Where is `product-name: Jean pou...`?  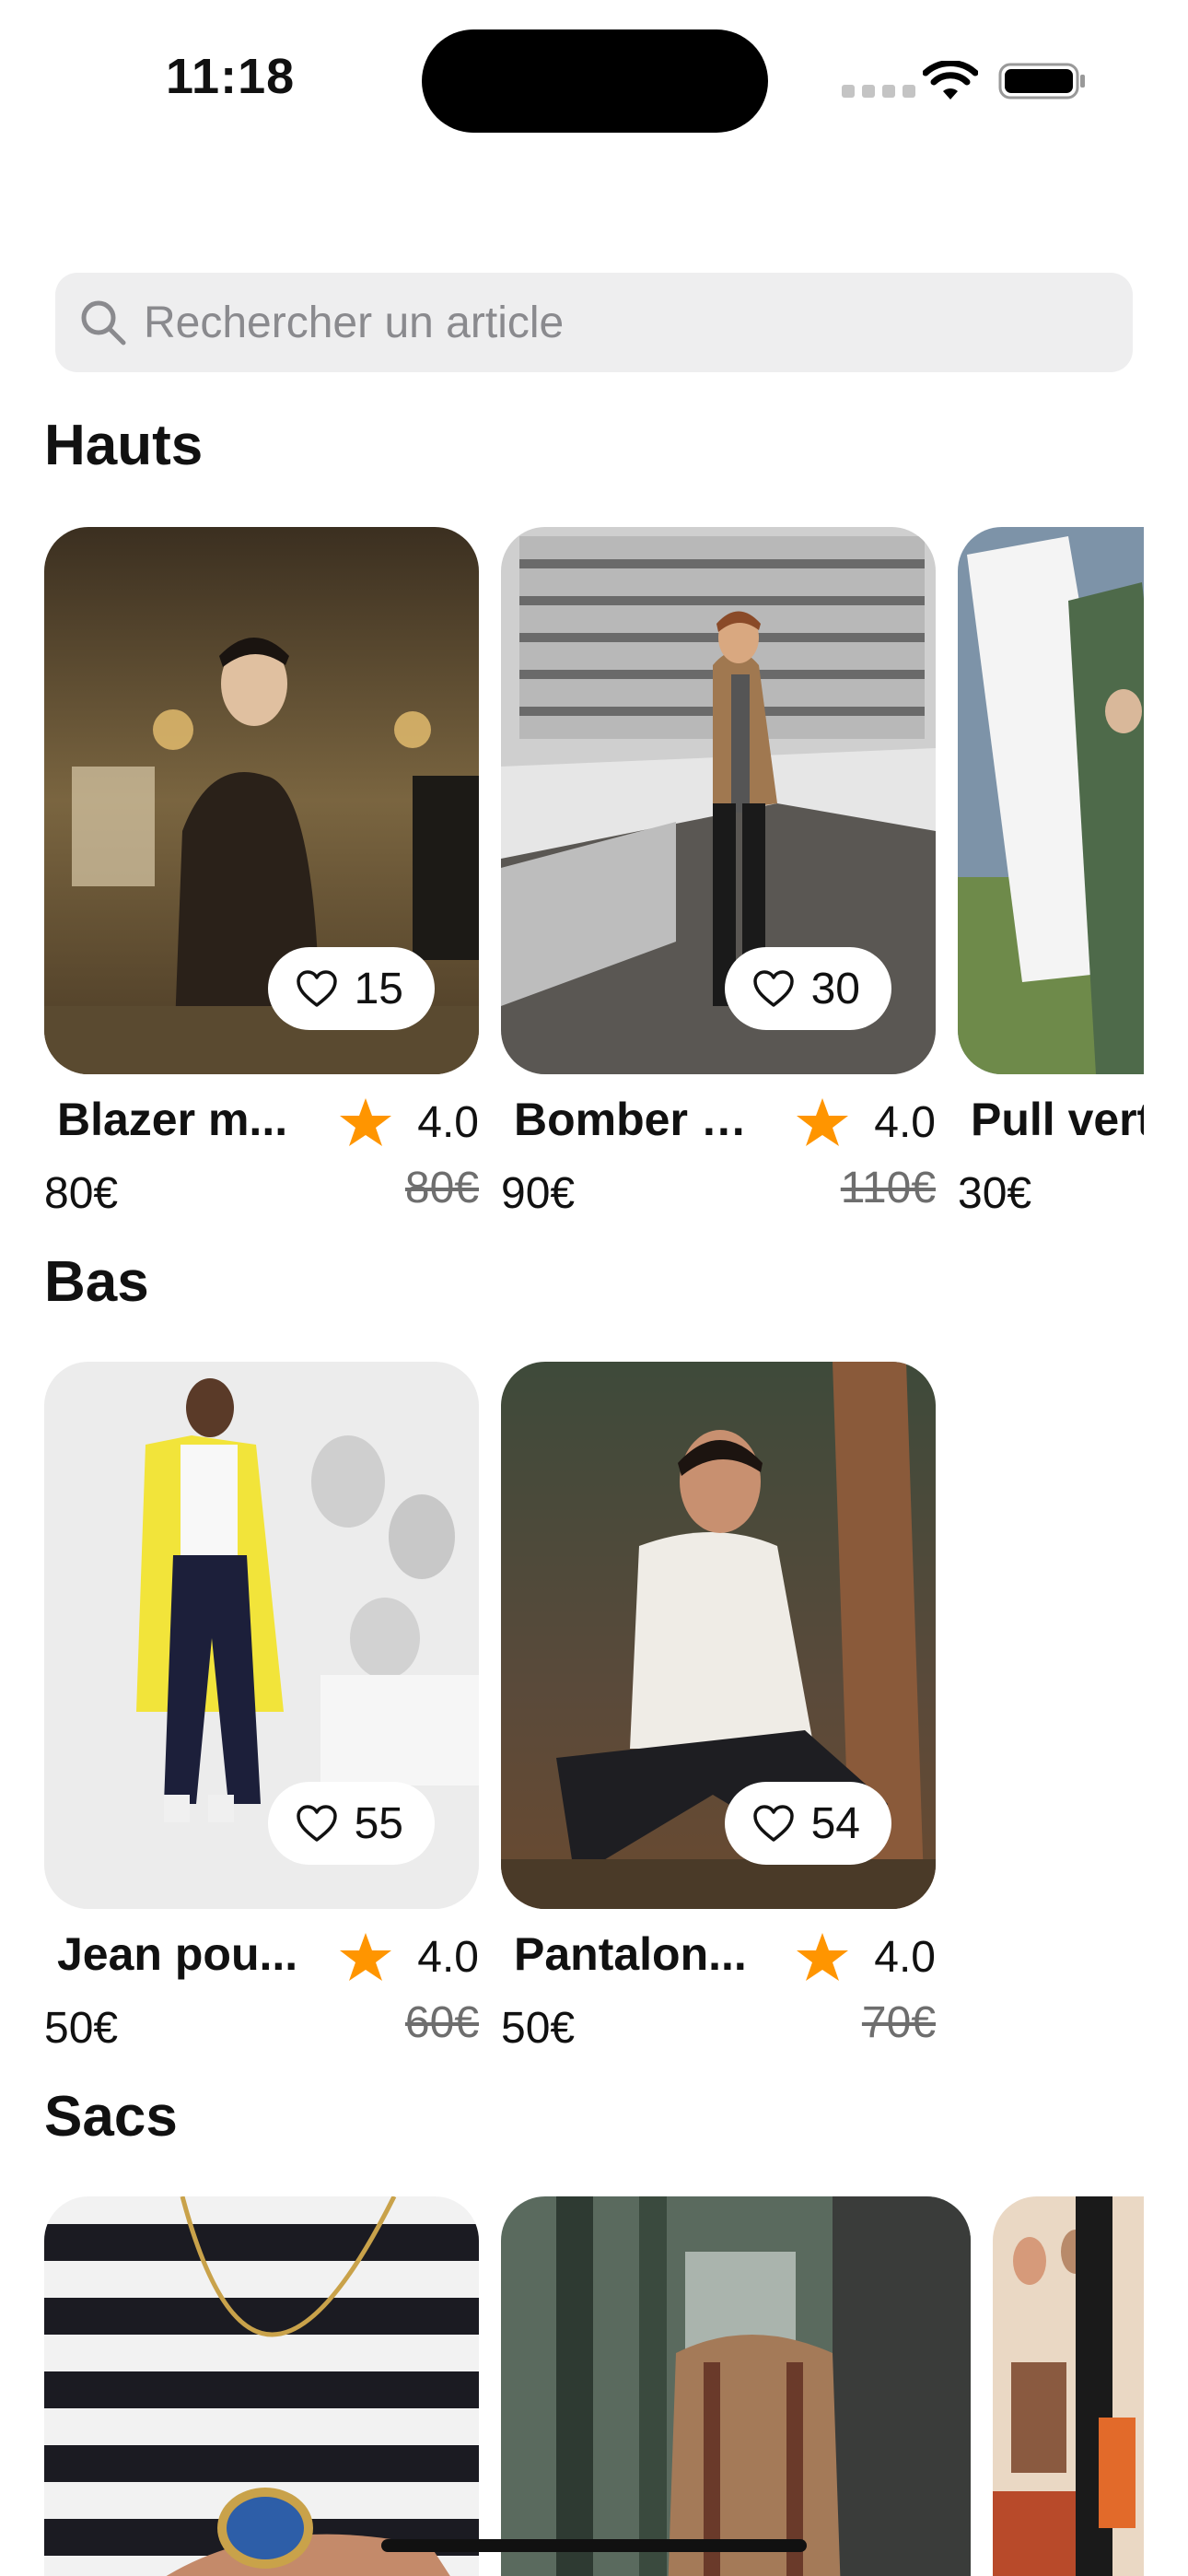
product-name: Jean pou... is located at coordinates (177, 1954).